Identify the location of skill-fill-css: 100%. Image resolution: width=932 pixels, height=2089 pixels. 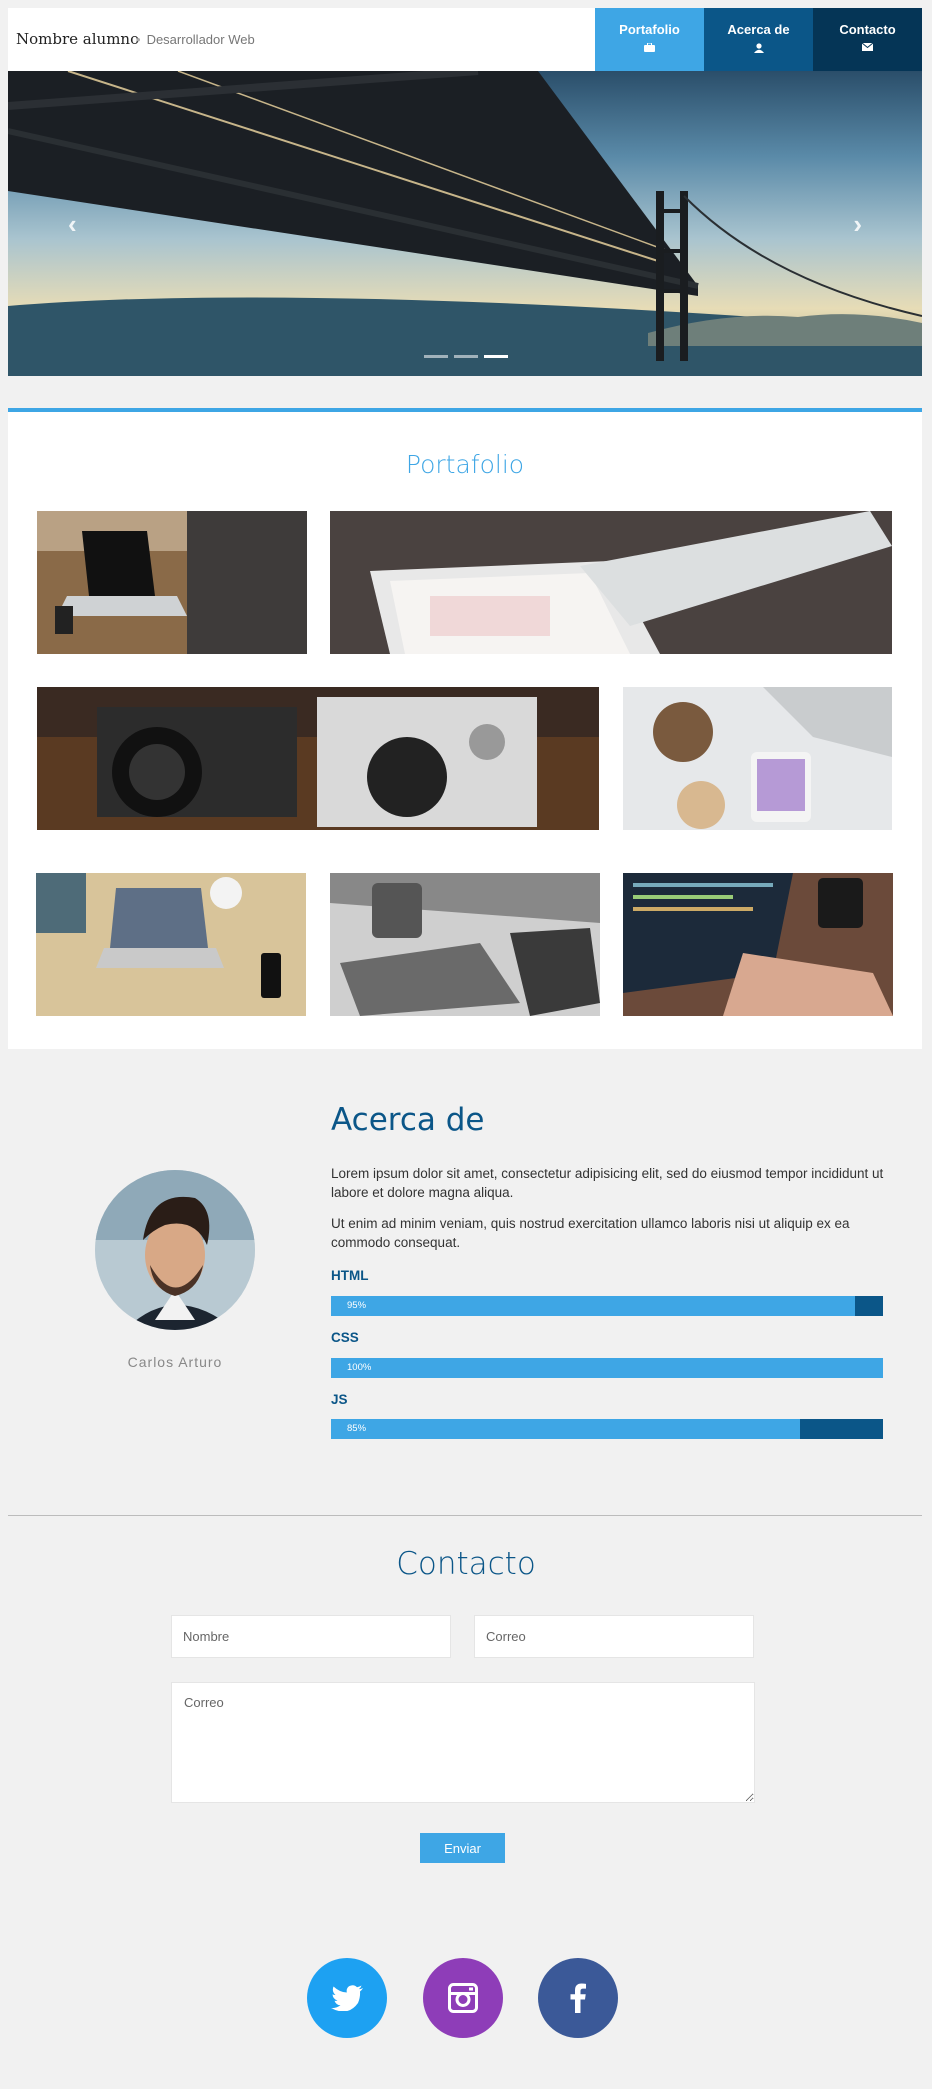
(607, 1368).